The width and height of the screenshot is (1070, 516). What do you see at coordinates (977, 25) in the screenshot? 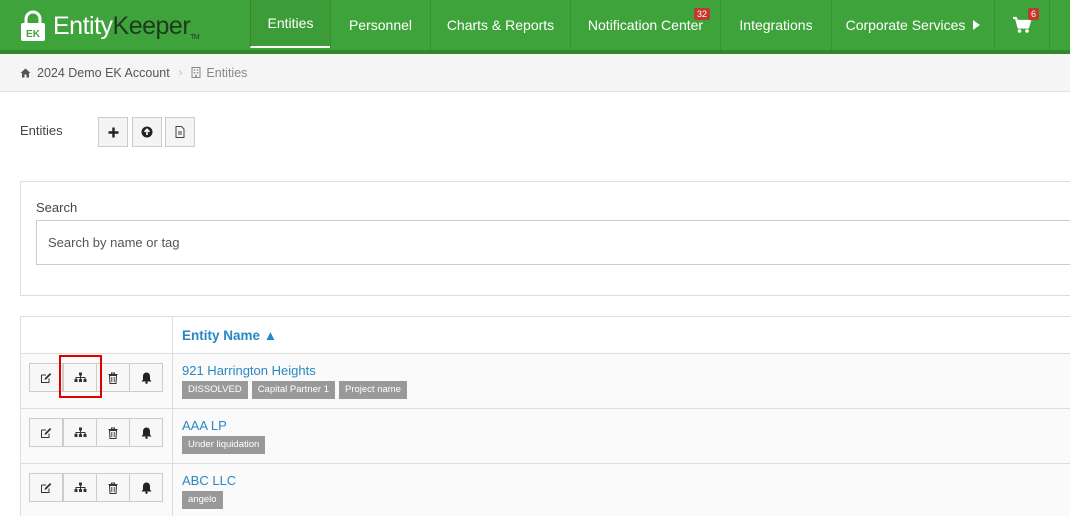
I see `caret-right-icon` at bounding box center [977, 25].